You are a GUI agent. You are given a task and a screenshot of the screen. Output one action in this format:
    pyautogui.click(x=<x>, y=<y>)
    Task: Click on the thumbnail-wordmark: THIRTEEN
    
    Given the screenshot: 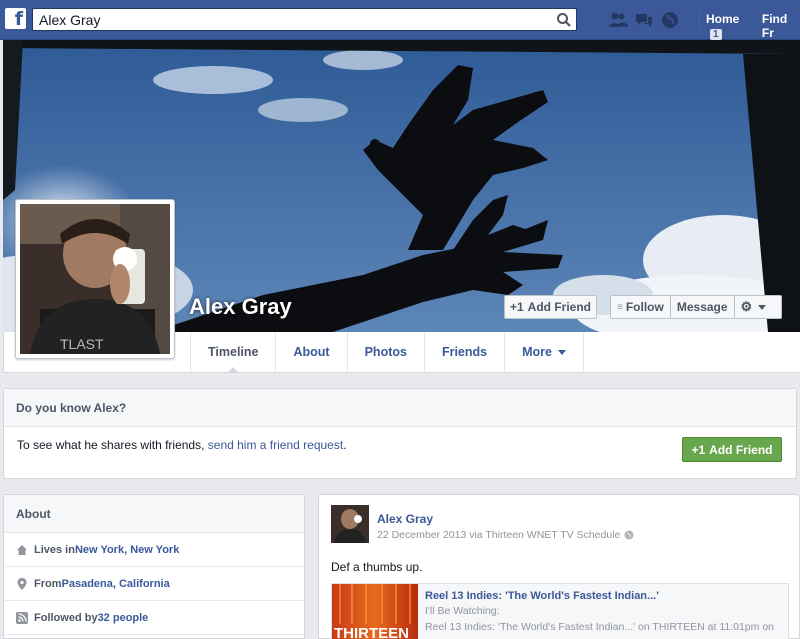 What is the action you would take?
    pyautogui.click(x=371, y=632)
    